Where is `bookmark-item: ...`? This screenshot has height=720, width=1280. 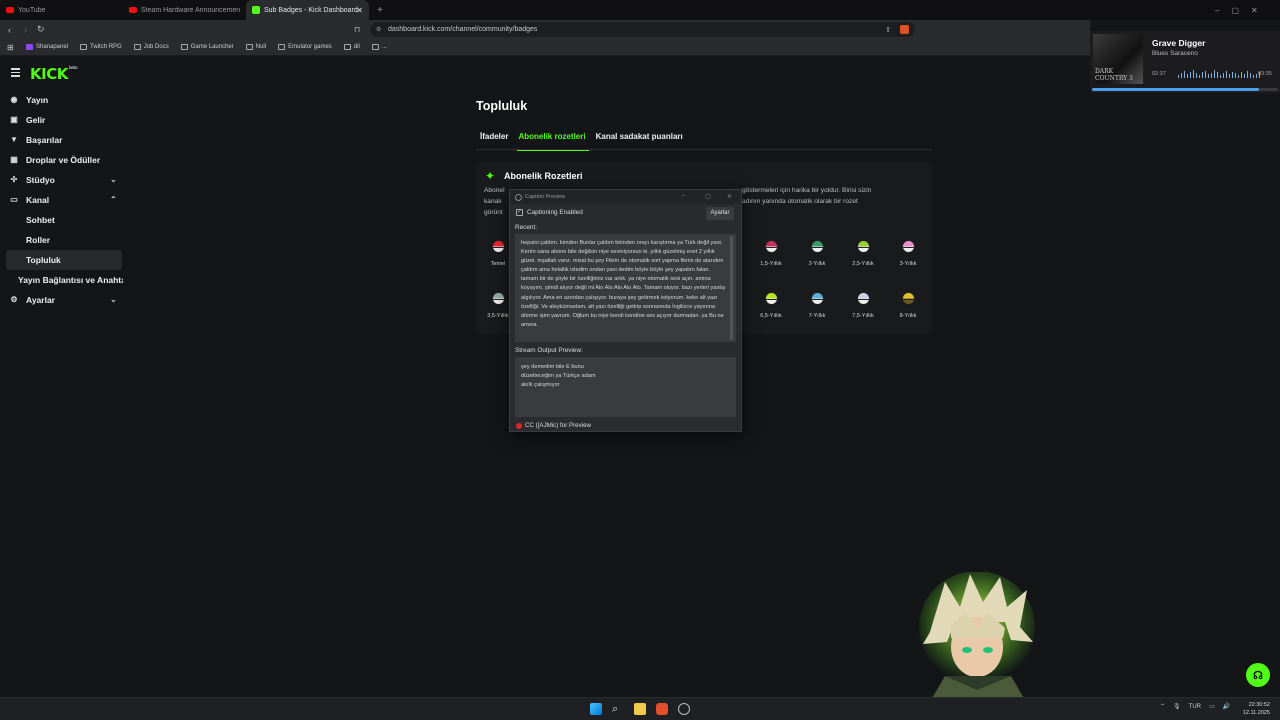
bookmark-item: ... is located at coordinates (379, 47).